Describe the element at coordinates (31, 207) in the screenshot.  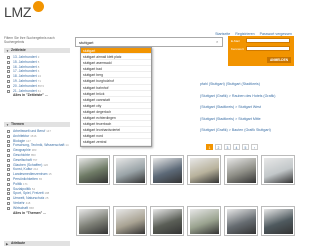
I see `filter-count: 658` at that location.